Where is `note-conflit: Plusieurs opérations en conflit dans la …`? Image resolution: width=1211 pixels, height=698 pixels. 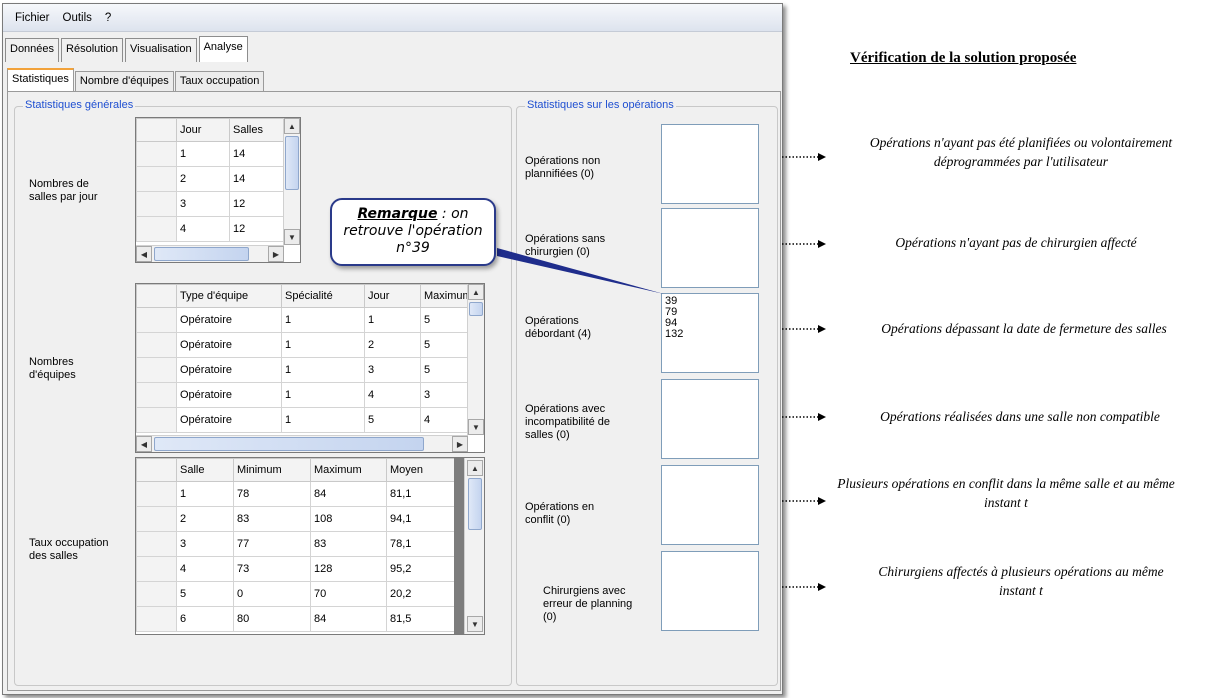
note-conflit: Plusieurs opérations en conflit dans la … is located at coordinates (1006, 493).